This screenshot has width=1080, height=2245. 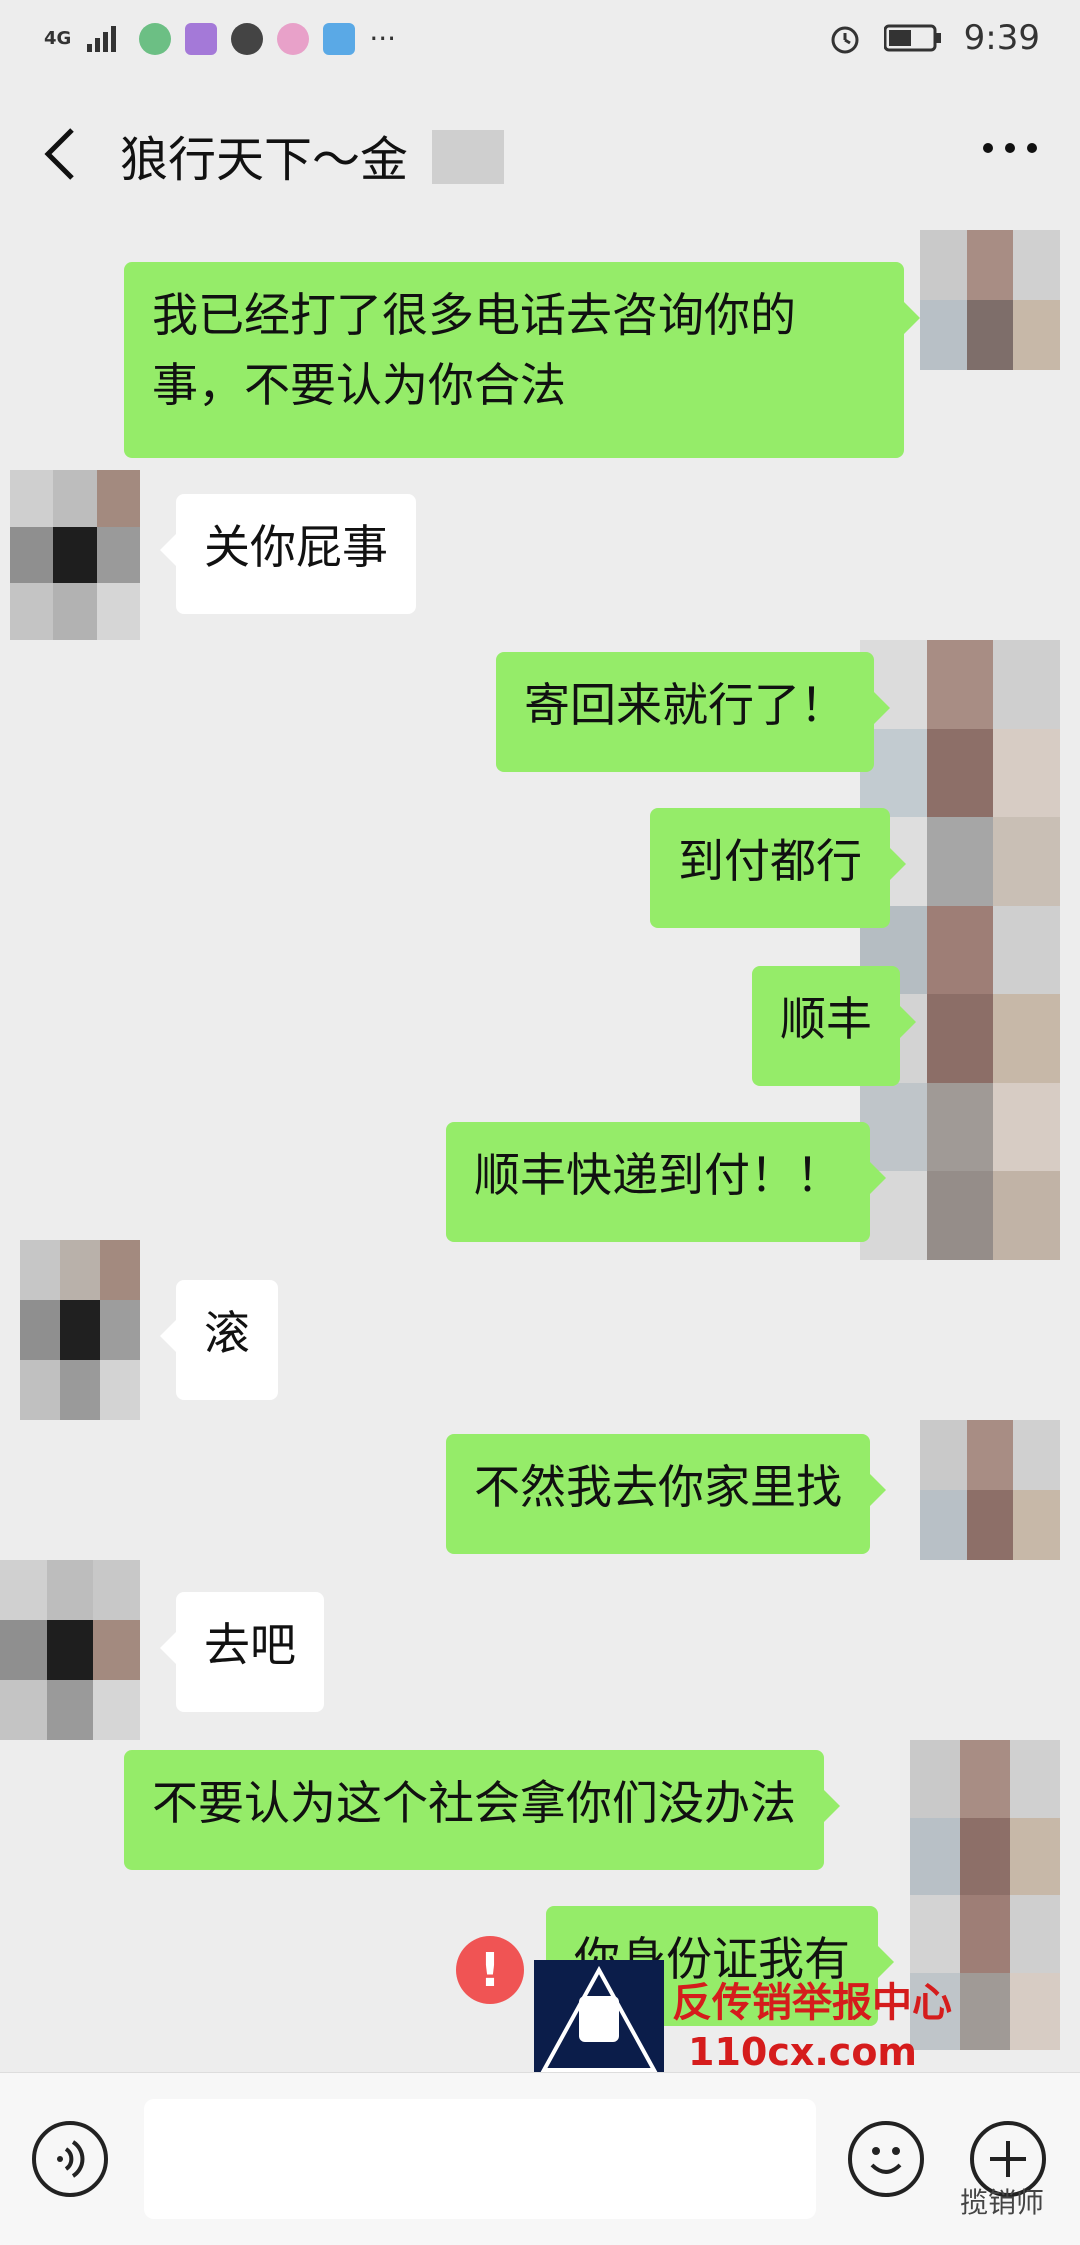 What do you see at coordinates (490, 1970) in the screenshot?
I see `send-failed-icon: !` at bounding box center [490, 1970].